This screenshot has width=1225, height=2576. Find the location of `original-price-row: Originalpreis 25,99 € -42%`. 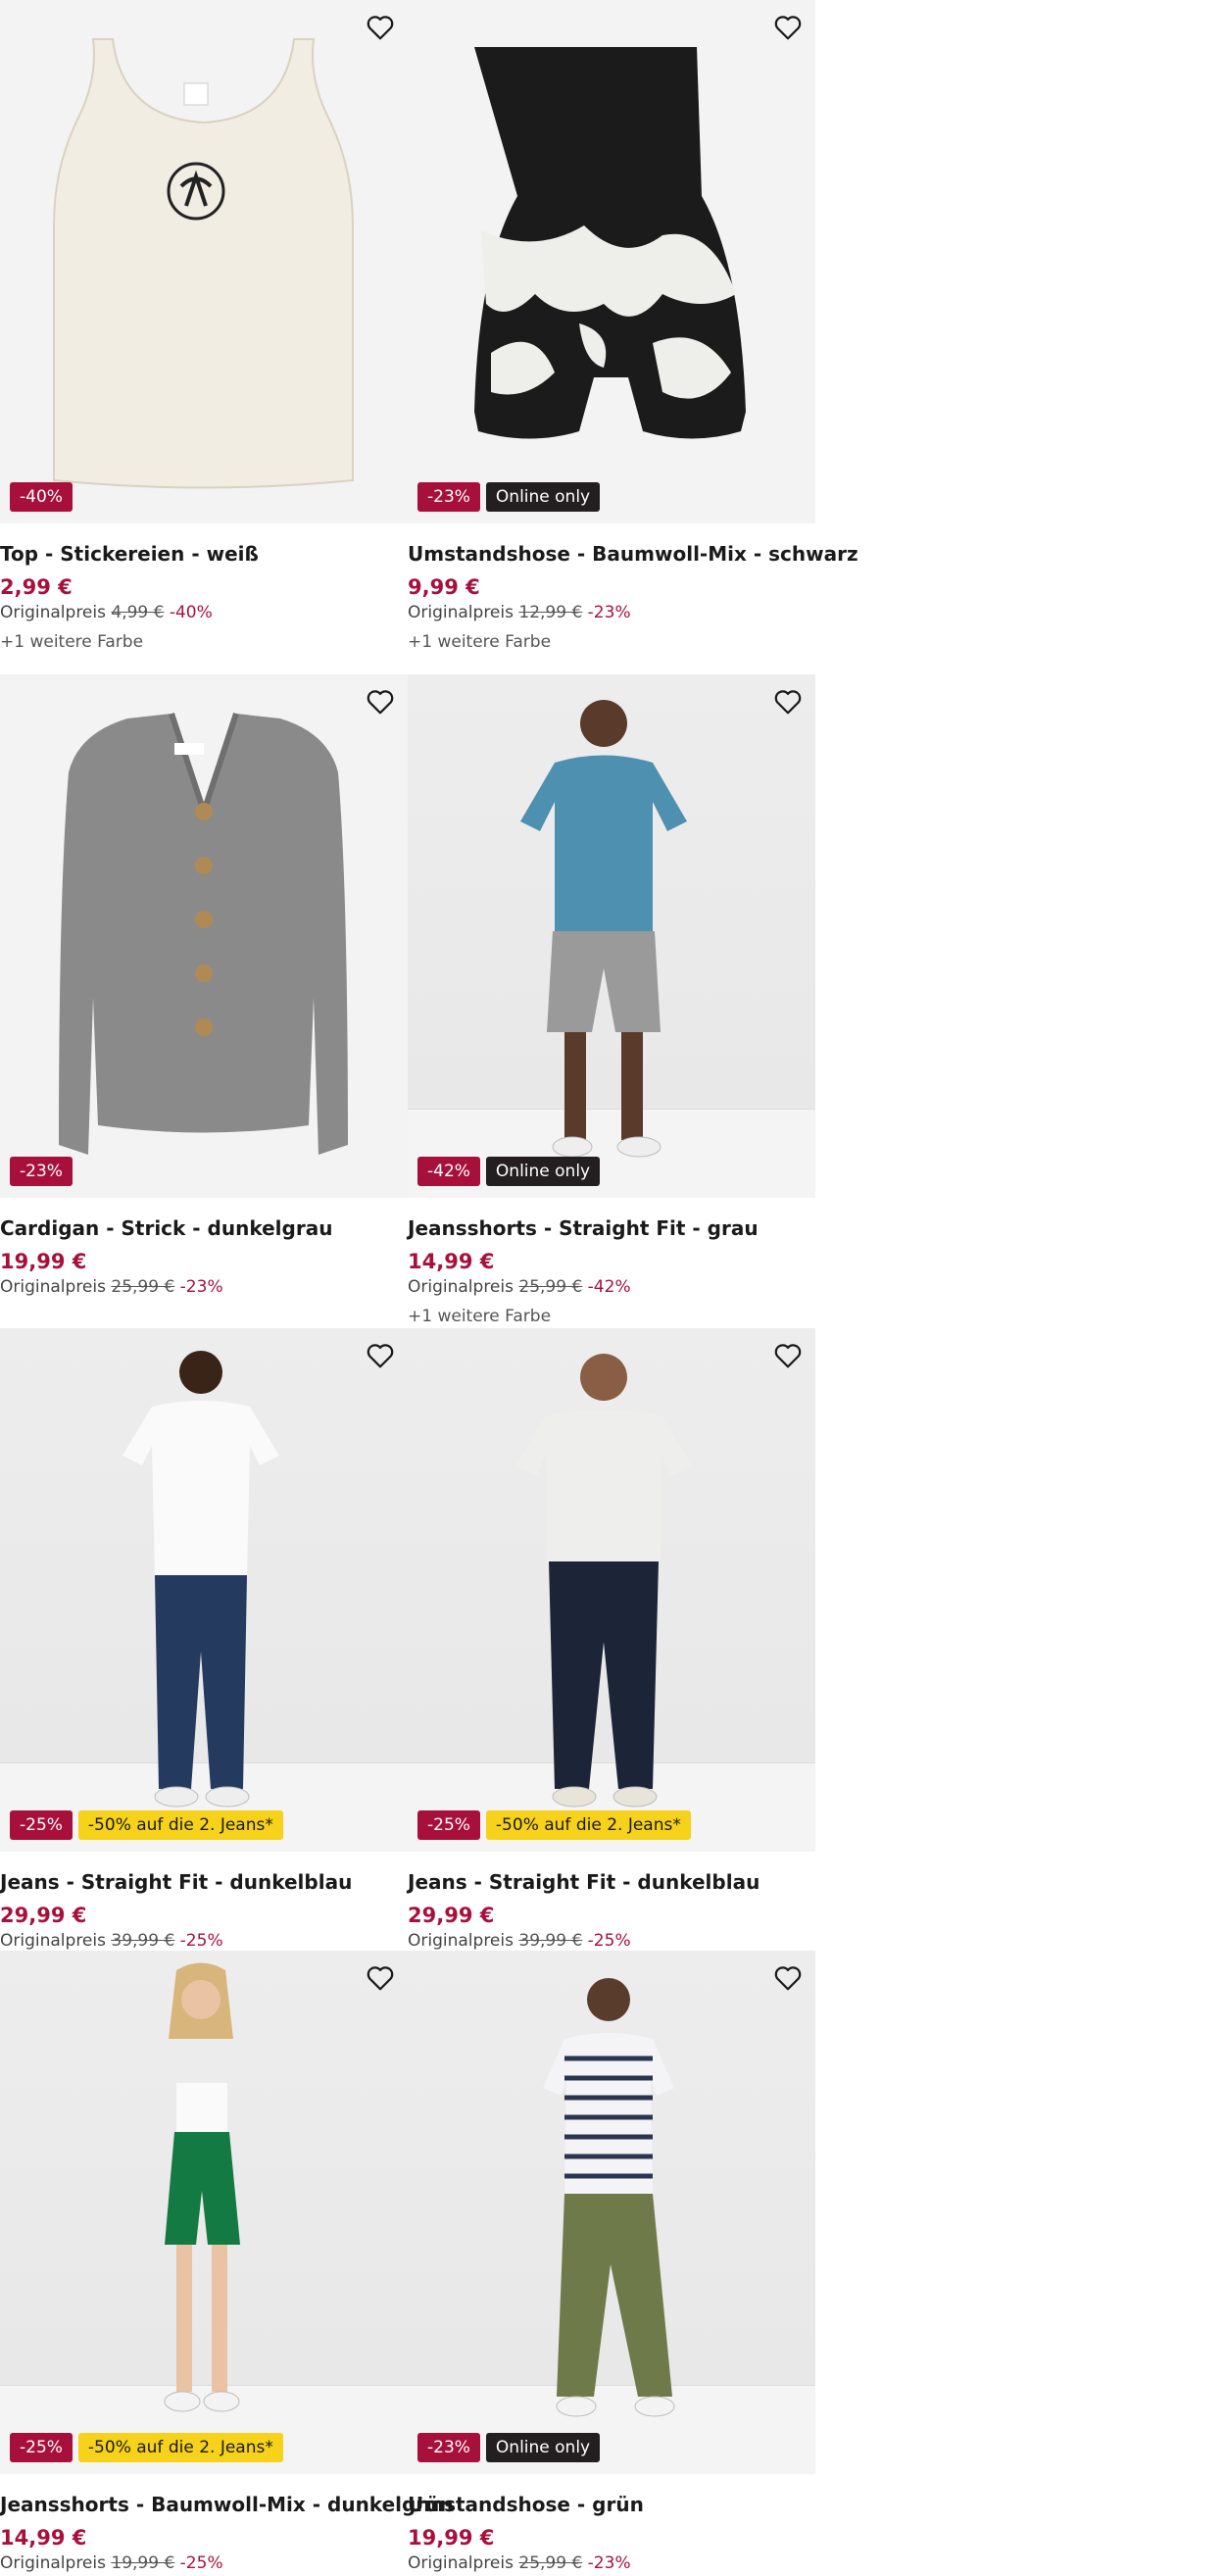

original-price-row: Originalpreis 25,99 € -42% is located at coordinates (611, 1287).